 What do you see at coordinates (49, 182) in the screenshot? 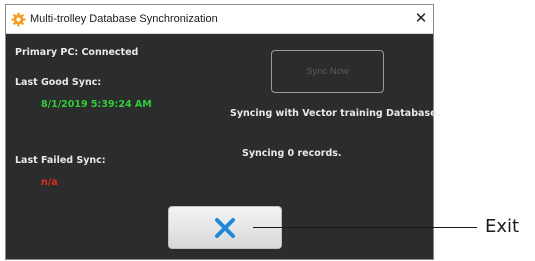
I see `last-failed-sync-value: n/a` at bounding box center [49, 182].